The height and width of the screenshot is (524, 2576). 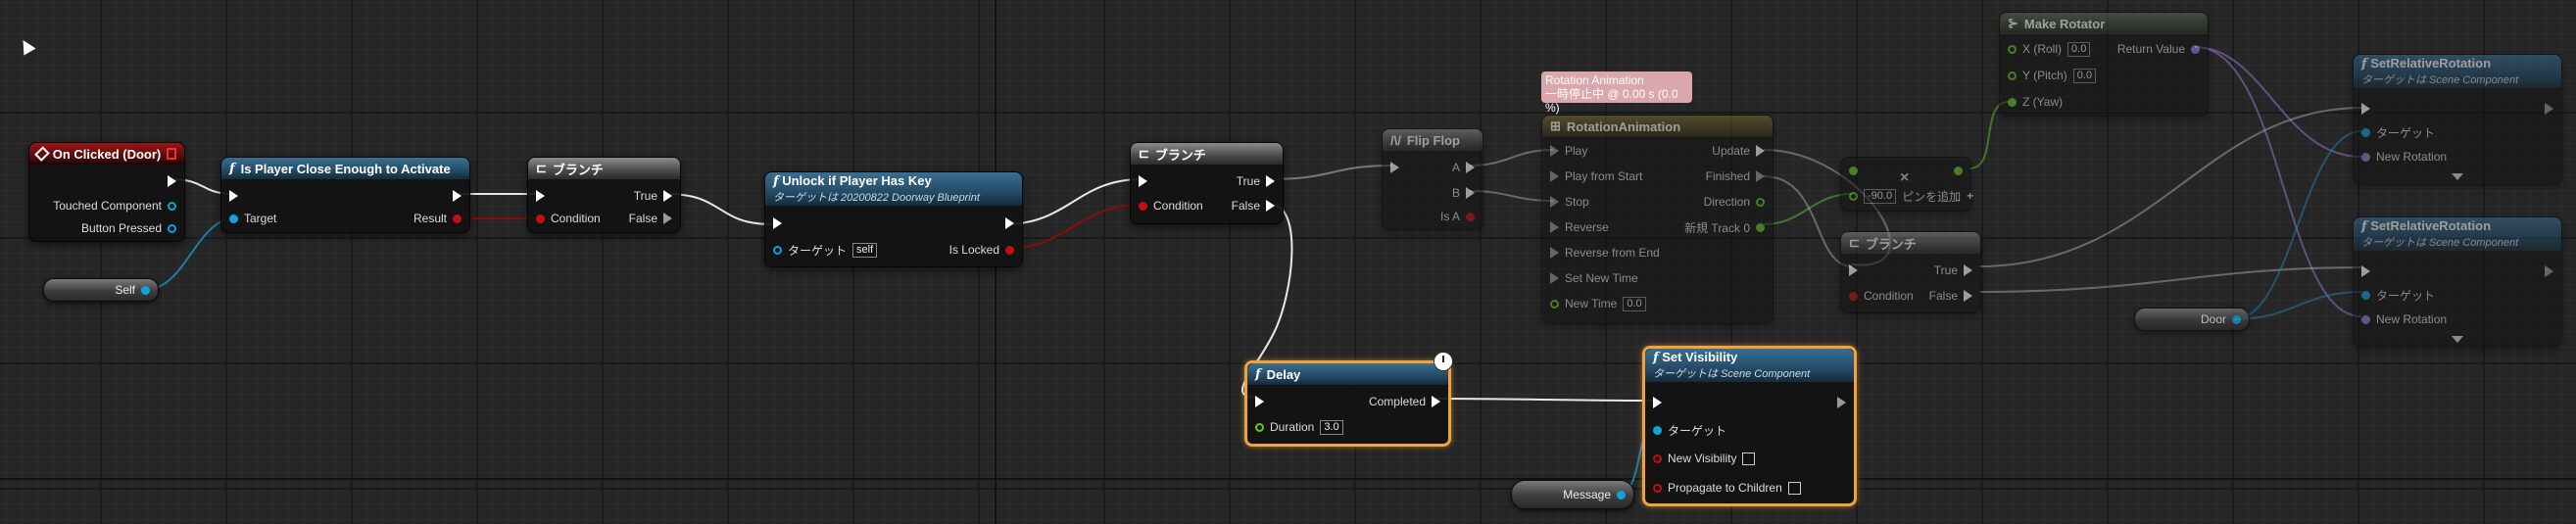 What do you see at coordinates (1605, 253) in the screenshot?
I see `pin-reverse-from-end: Reverse from End` at bounding box center [1605, 253].